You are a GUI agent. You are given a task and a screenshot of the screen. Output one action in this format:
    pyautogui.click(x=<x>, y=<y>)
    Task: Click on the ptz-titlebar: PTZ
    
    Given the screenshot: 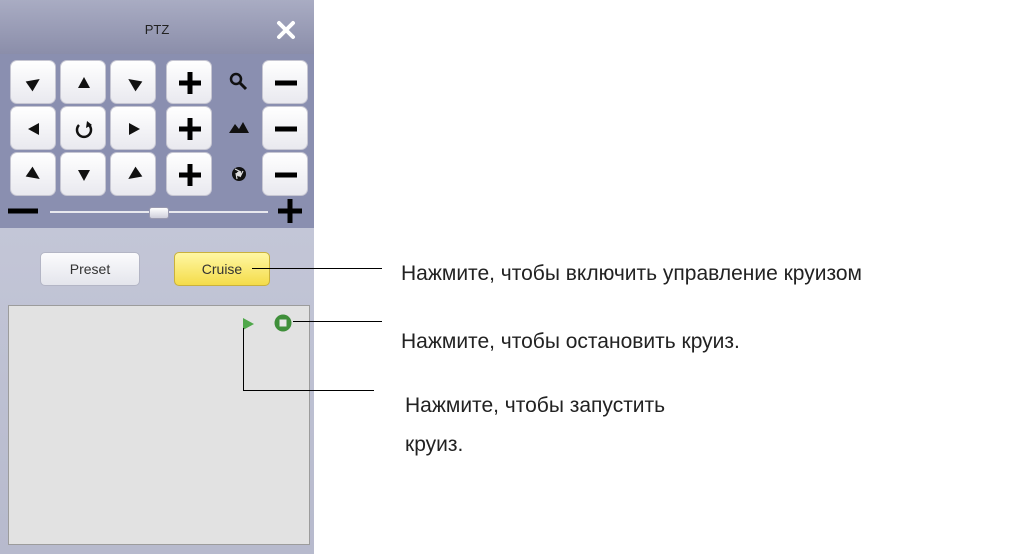 What is the action you would take?
    pyautogui.click(x=157, y=27)
    